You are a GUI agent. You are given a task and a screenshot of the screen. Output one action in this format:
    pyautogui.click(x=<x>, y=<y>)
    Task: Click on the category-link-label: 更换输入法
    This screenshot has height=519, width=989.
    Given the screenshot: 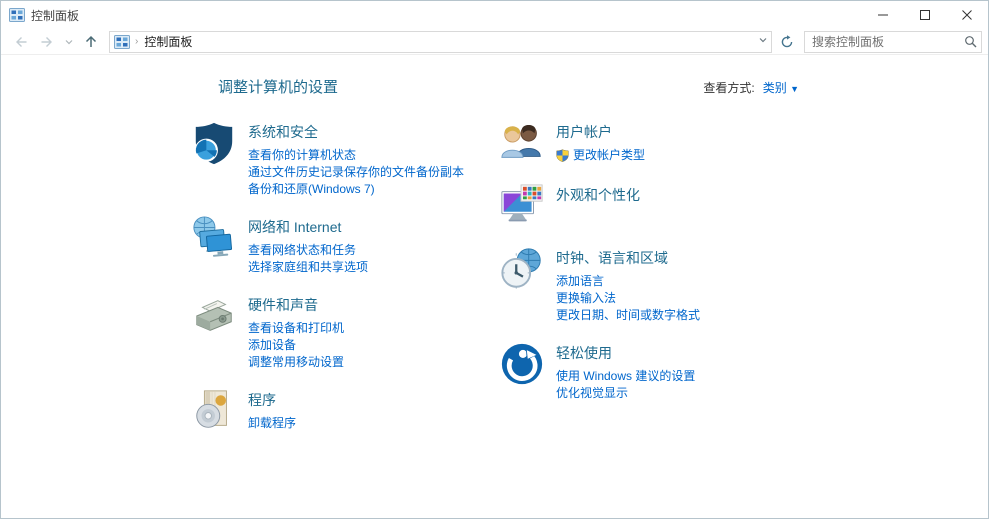 What is the action you would take?
    pyautogui.click(x=586, y=298)
    